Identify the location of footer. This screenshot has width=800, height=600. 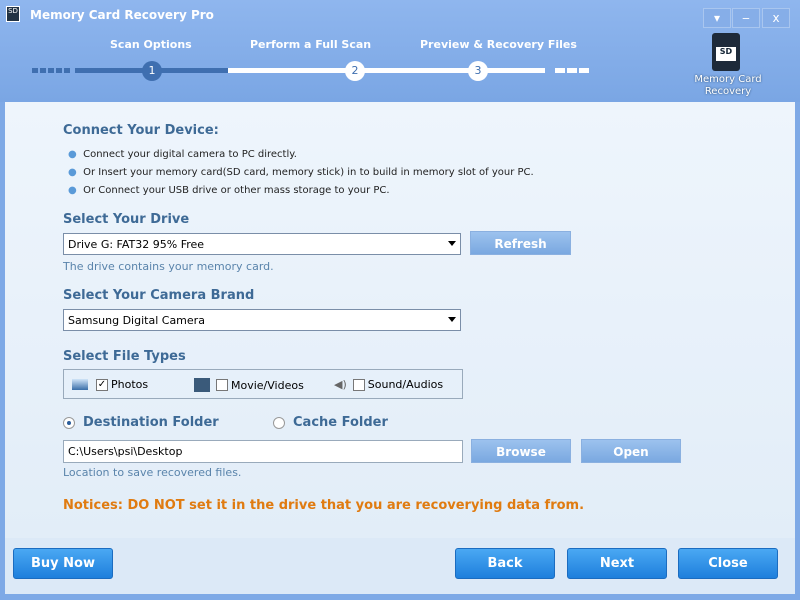
(400, 566).